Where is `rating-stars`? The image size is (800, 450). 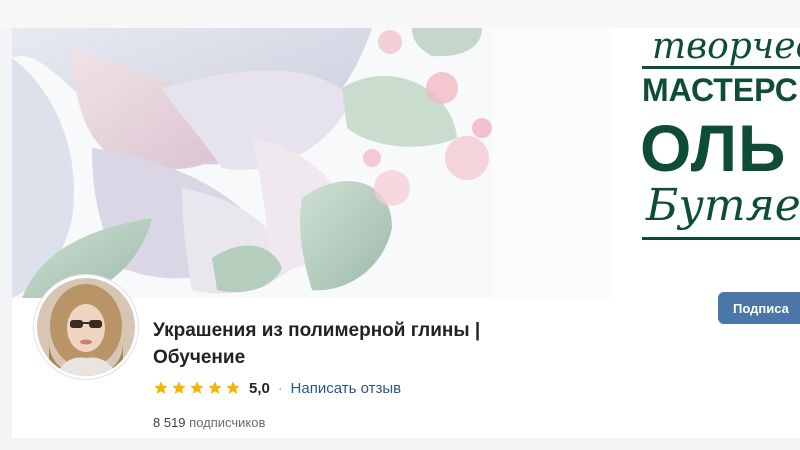
rating-stars is located at coordinates (197, 388).